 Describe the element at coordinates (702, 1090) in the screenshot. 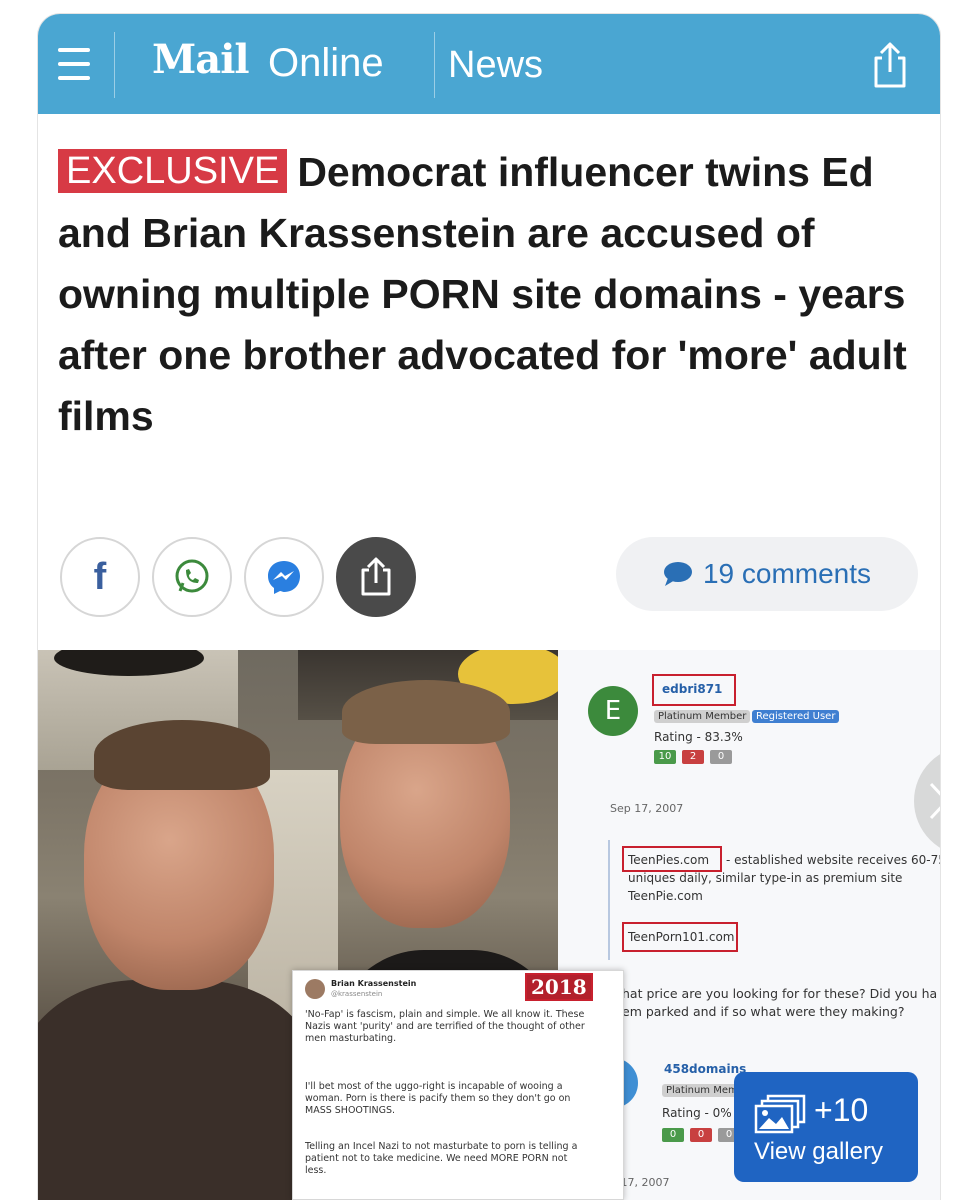

I see `forum-rank: Platinum Mem` at that location.